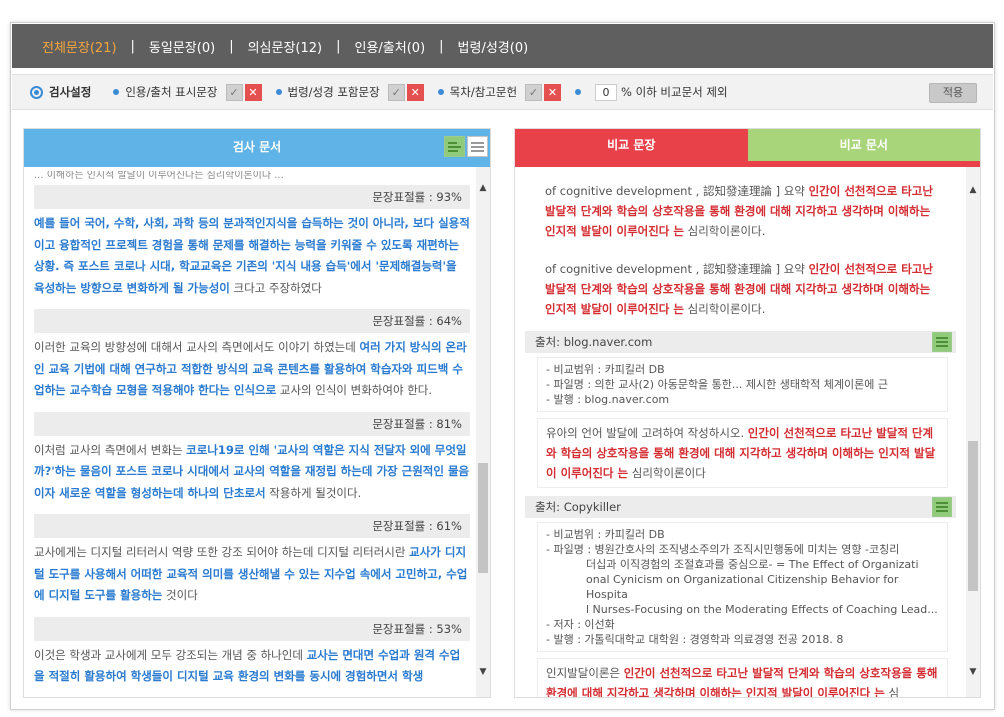 The image size is (1004, 717). Describe the element at coordinates (415, 92) in the screenshot. I see `option-law-exclude-button: ✕` at that location.